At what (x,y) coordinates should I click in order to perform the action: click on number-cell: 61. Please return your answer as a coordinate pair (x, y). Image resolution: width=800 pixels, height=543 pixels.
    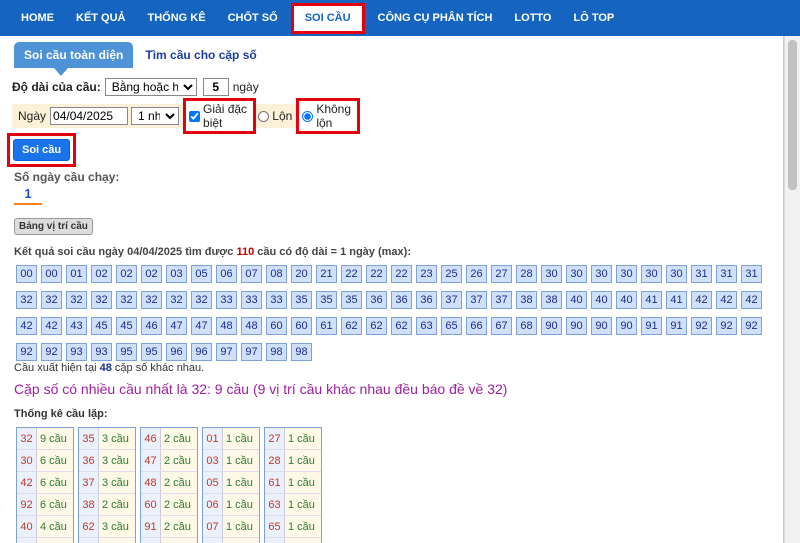
    Looking at the image, I should click on (326, 326).